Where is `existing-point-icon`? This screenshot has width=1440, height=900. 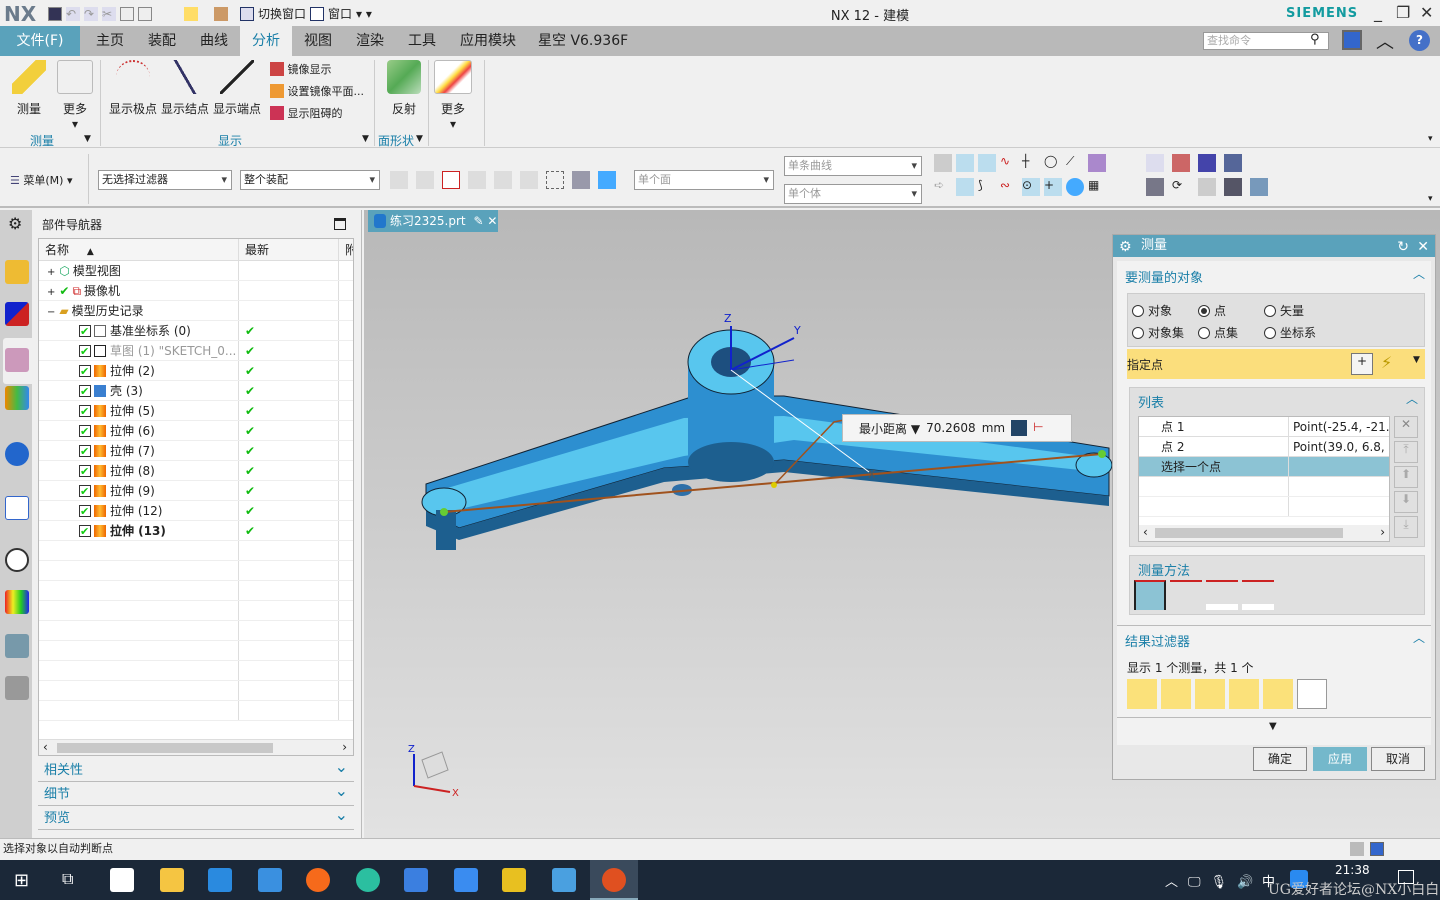
existing-point-icon is located at coordinates (965, 163).